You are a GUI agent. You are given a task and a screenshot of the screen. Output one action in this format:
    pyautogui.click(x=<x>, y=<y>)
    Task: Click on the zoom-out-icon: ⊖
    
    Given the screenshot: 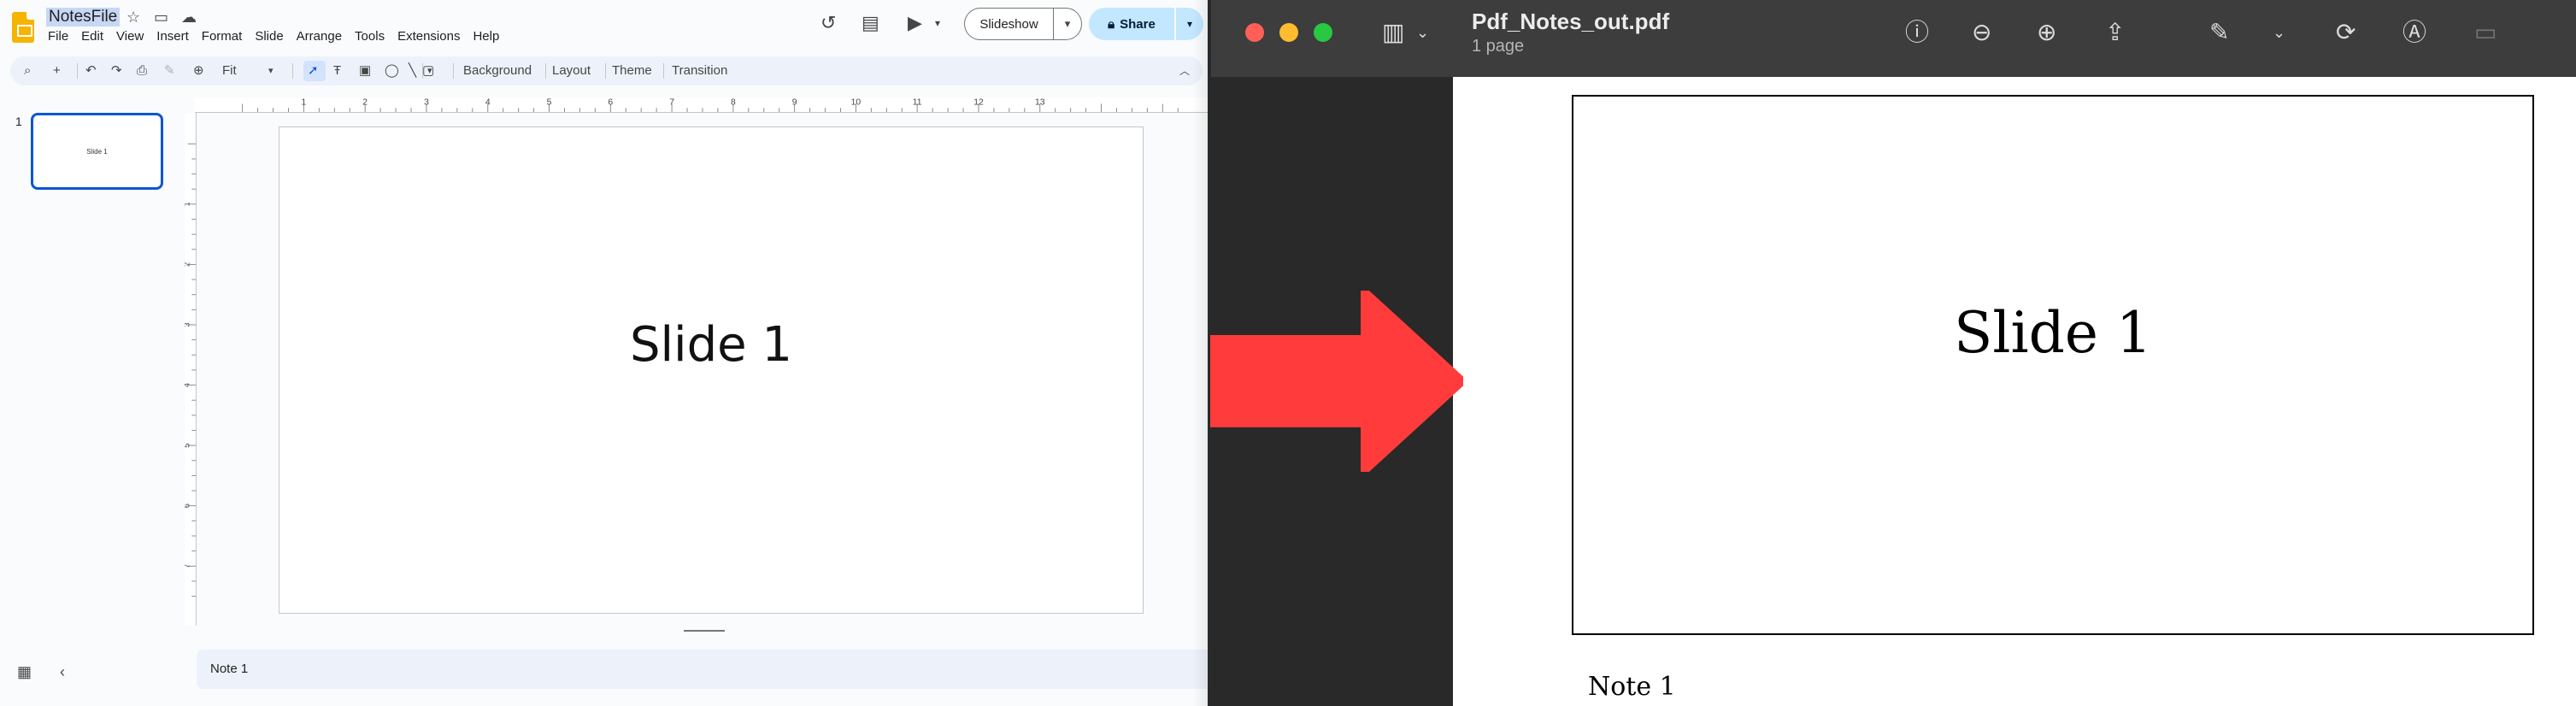 What is the action you would take?
    pyautogui.click(x=1981, y=32)
    